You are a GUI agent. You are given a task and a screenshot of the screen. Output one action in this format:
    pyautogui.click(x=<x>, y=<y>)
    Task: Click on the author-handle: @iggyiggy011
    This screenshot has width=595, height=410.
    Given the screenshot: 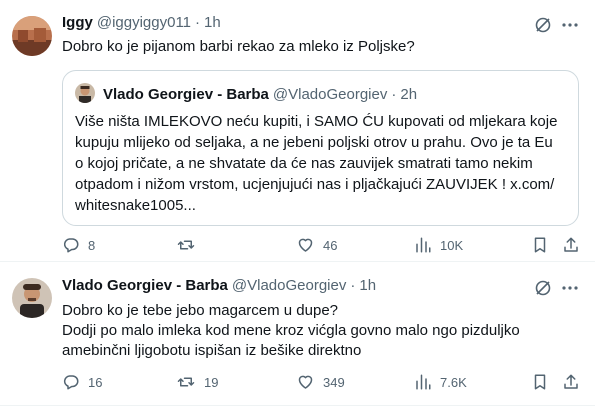 What is the action you would take?
    pyautogui.click(x=144, y=22)
    